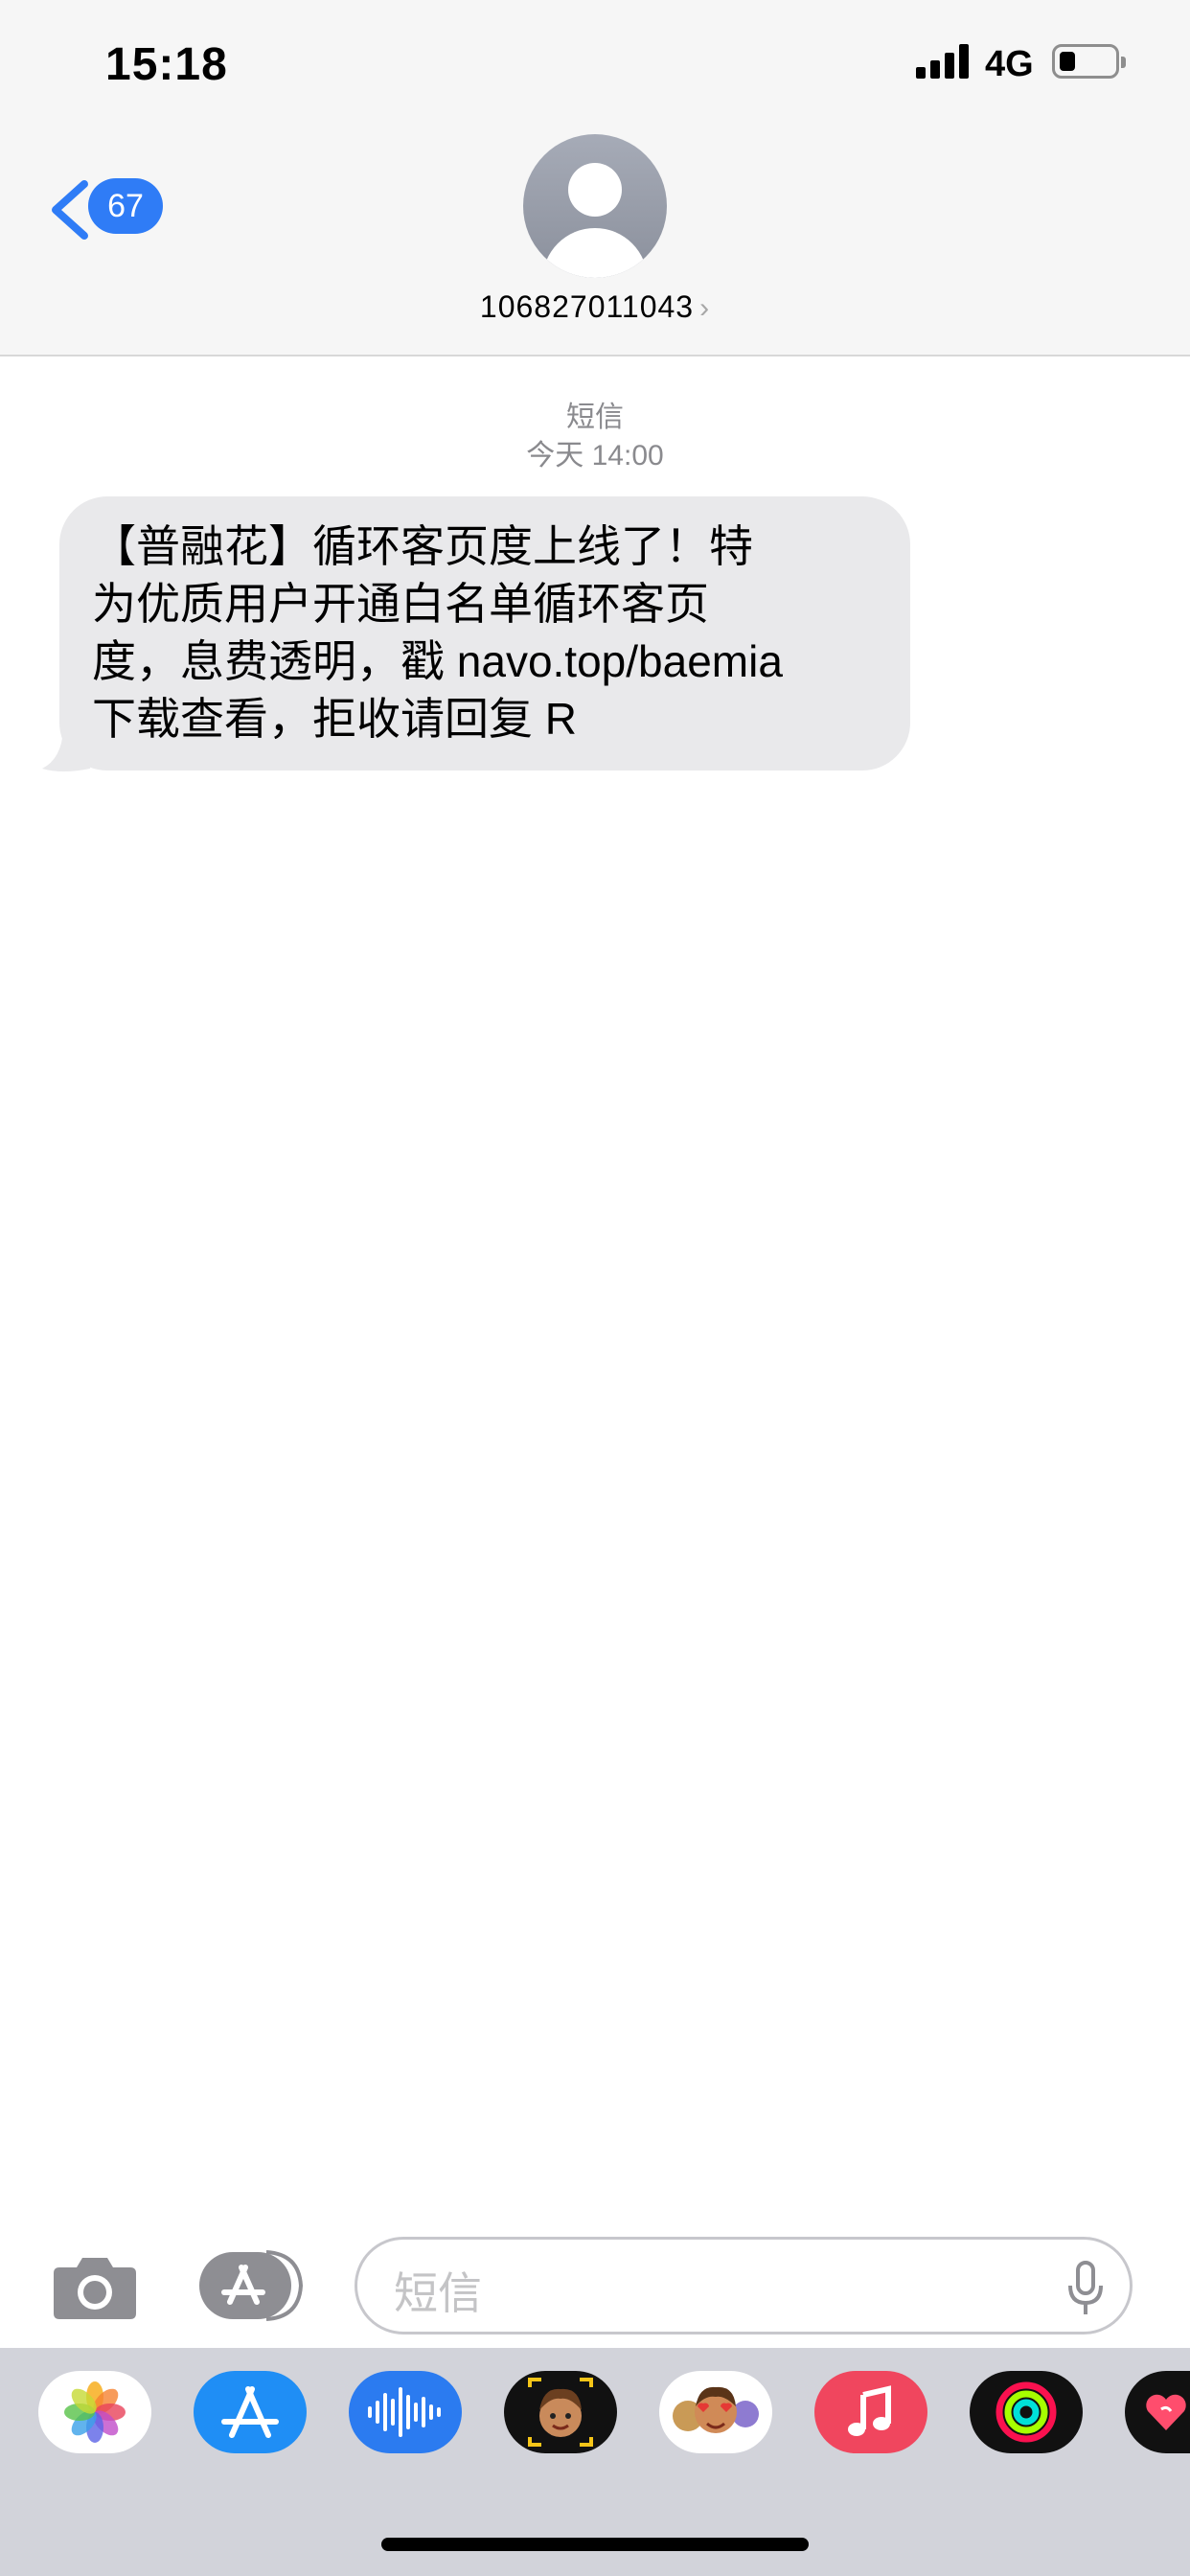 The image size is (1190, 2576). What do you see at coordinates (125, 206) in the screenshot?
I see `unread-count-badge: 67` at bounding box center [125, 206].